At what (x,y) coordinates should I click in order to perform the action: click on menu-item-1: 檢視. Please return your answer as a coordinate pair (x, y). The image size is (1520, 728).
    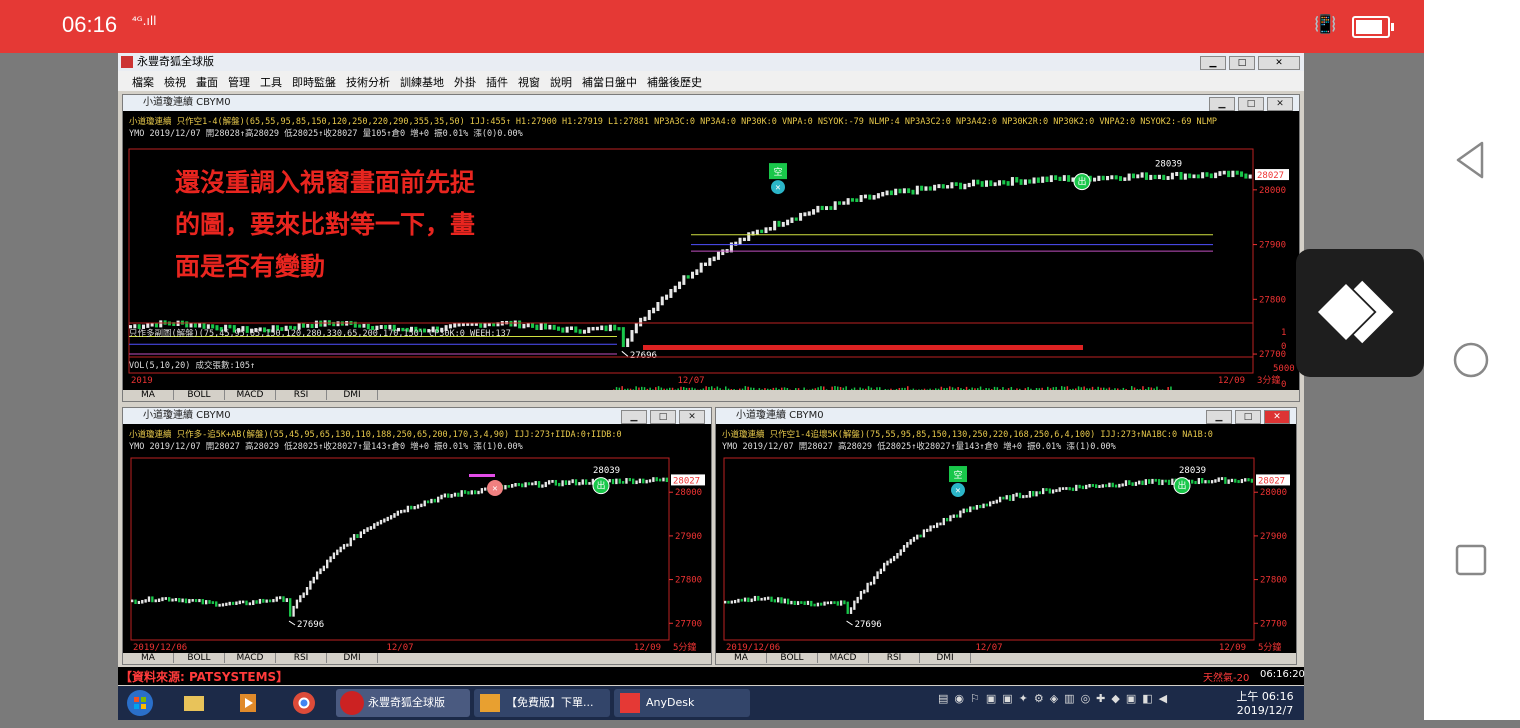
    Looking at the image, I should click on (175, 82).